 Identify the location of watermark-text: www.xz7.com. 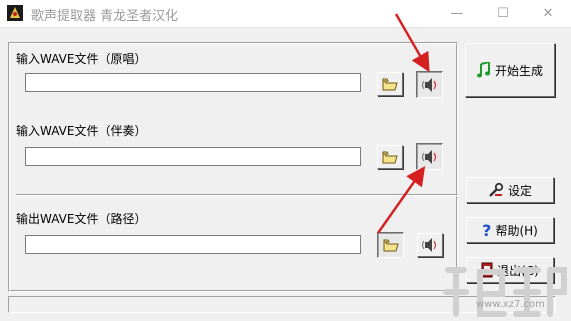
(510, 304).